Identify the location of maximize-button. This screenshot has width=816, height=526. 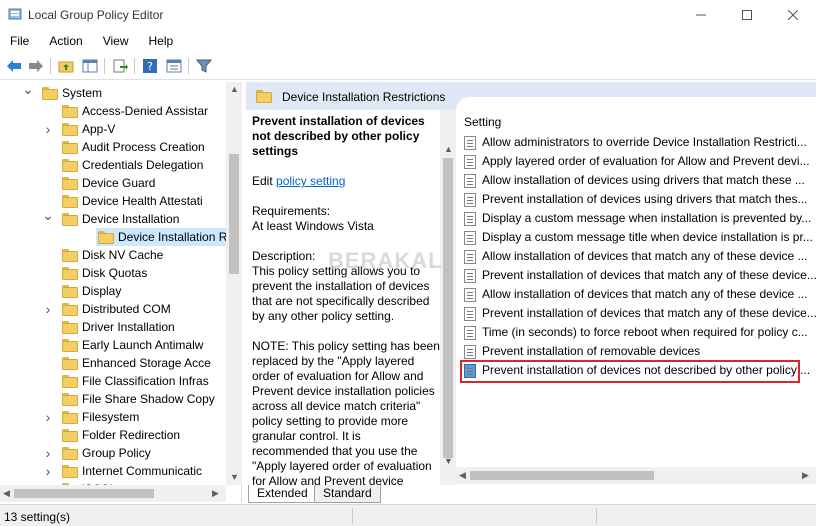
(747, 15).